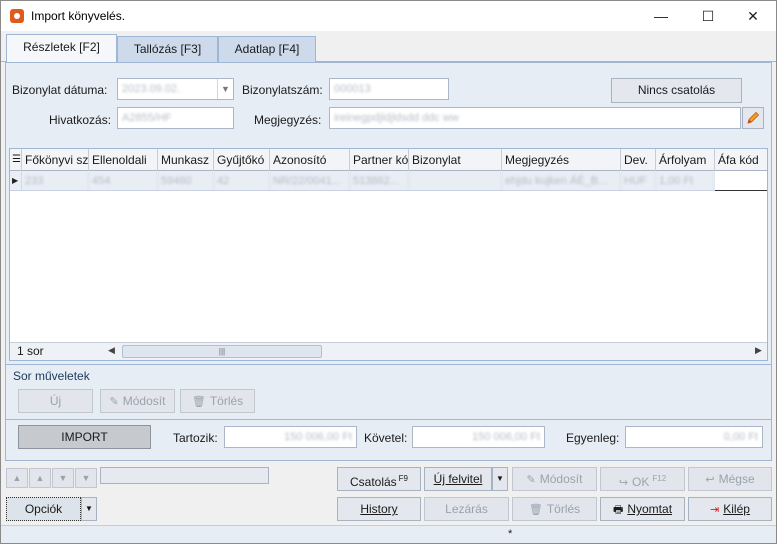 This screenshot has height=544, width=777. I want to click on scroll-right-icon: ▶, so click(758, 350).